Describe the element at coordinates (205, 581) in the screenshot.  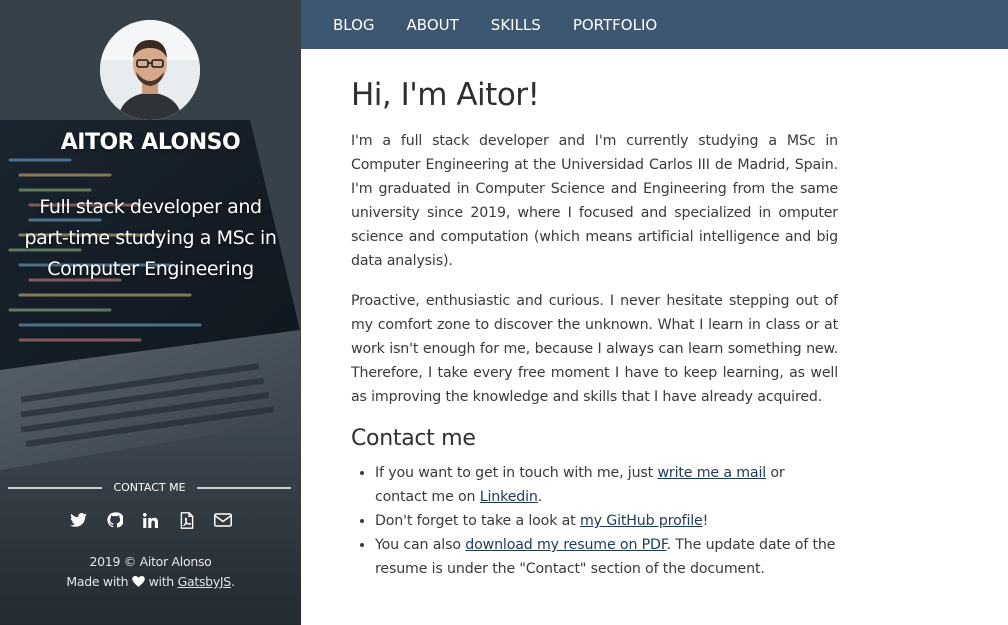
I see `gatsby-link: GatsbyJS` at that location.